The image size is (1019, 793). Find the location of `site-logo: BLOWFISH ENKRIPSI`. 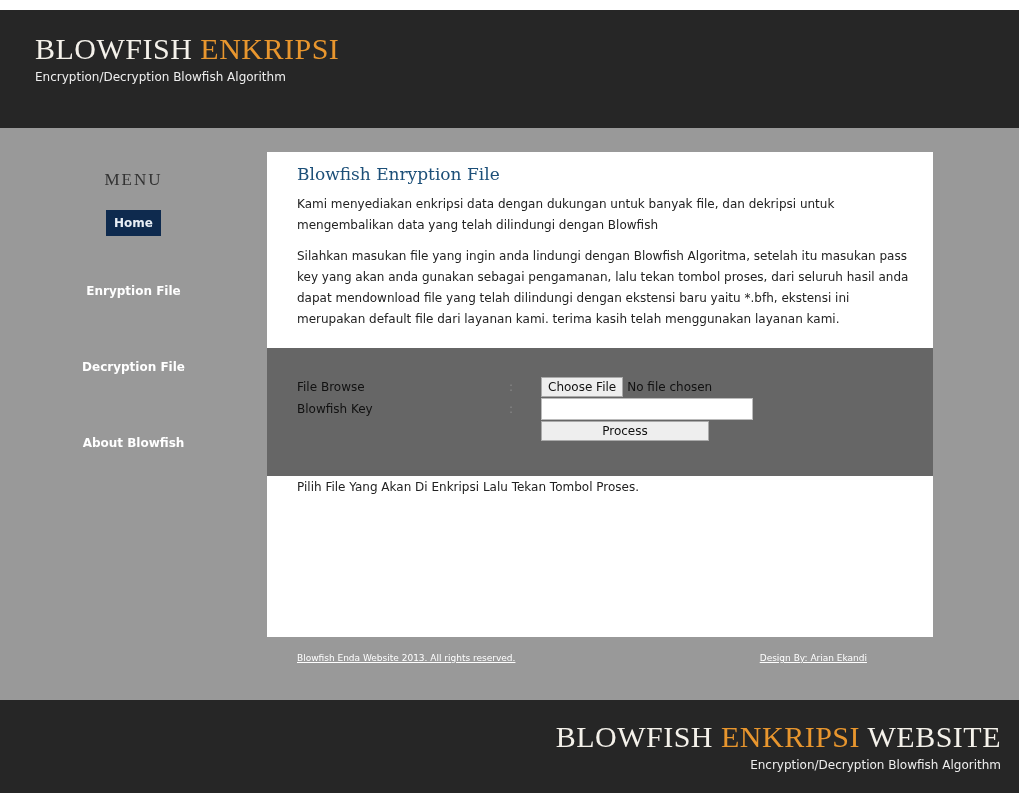

site-logo: BLOWFISH ENKRIPSI is located at coordinates (188, 49).